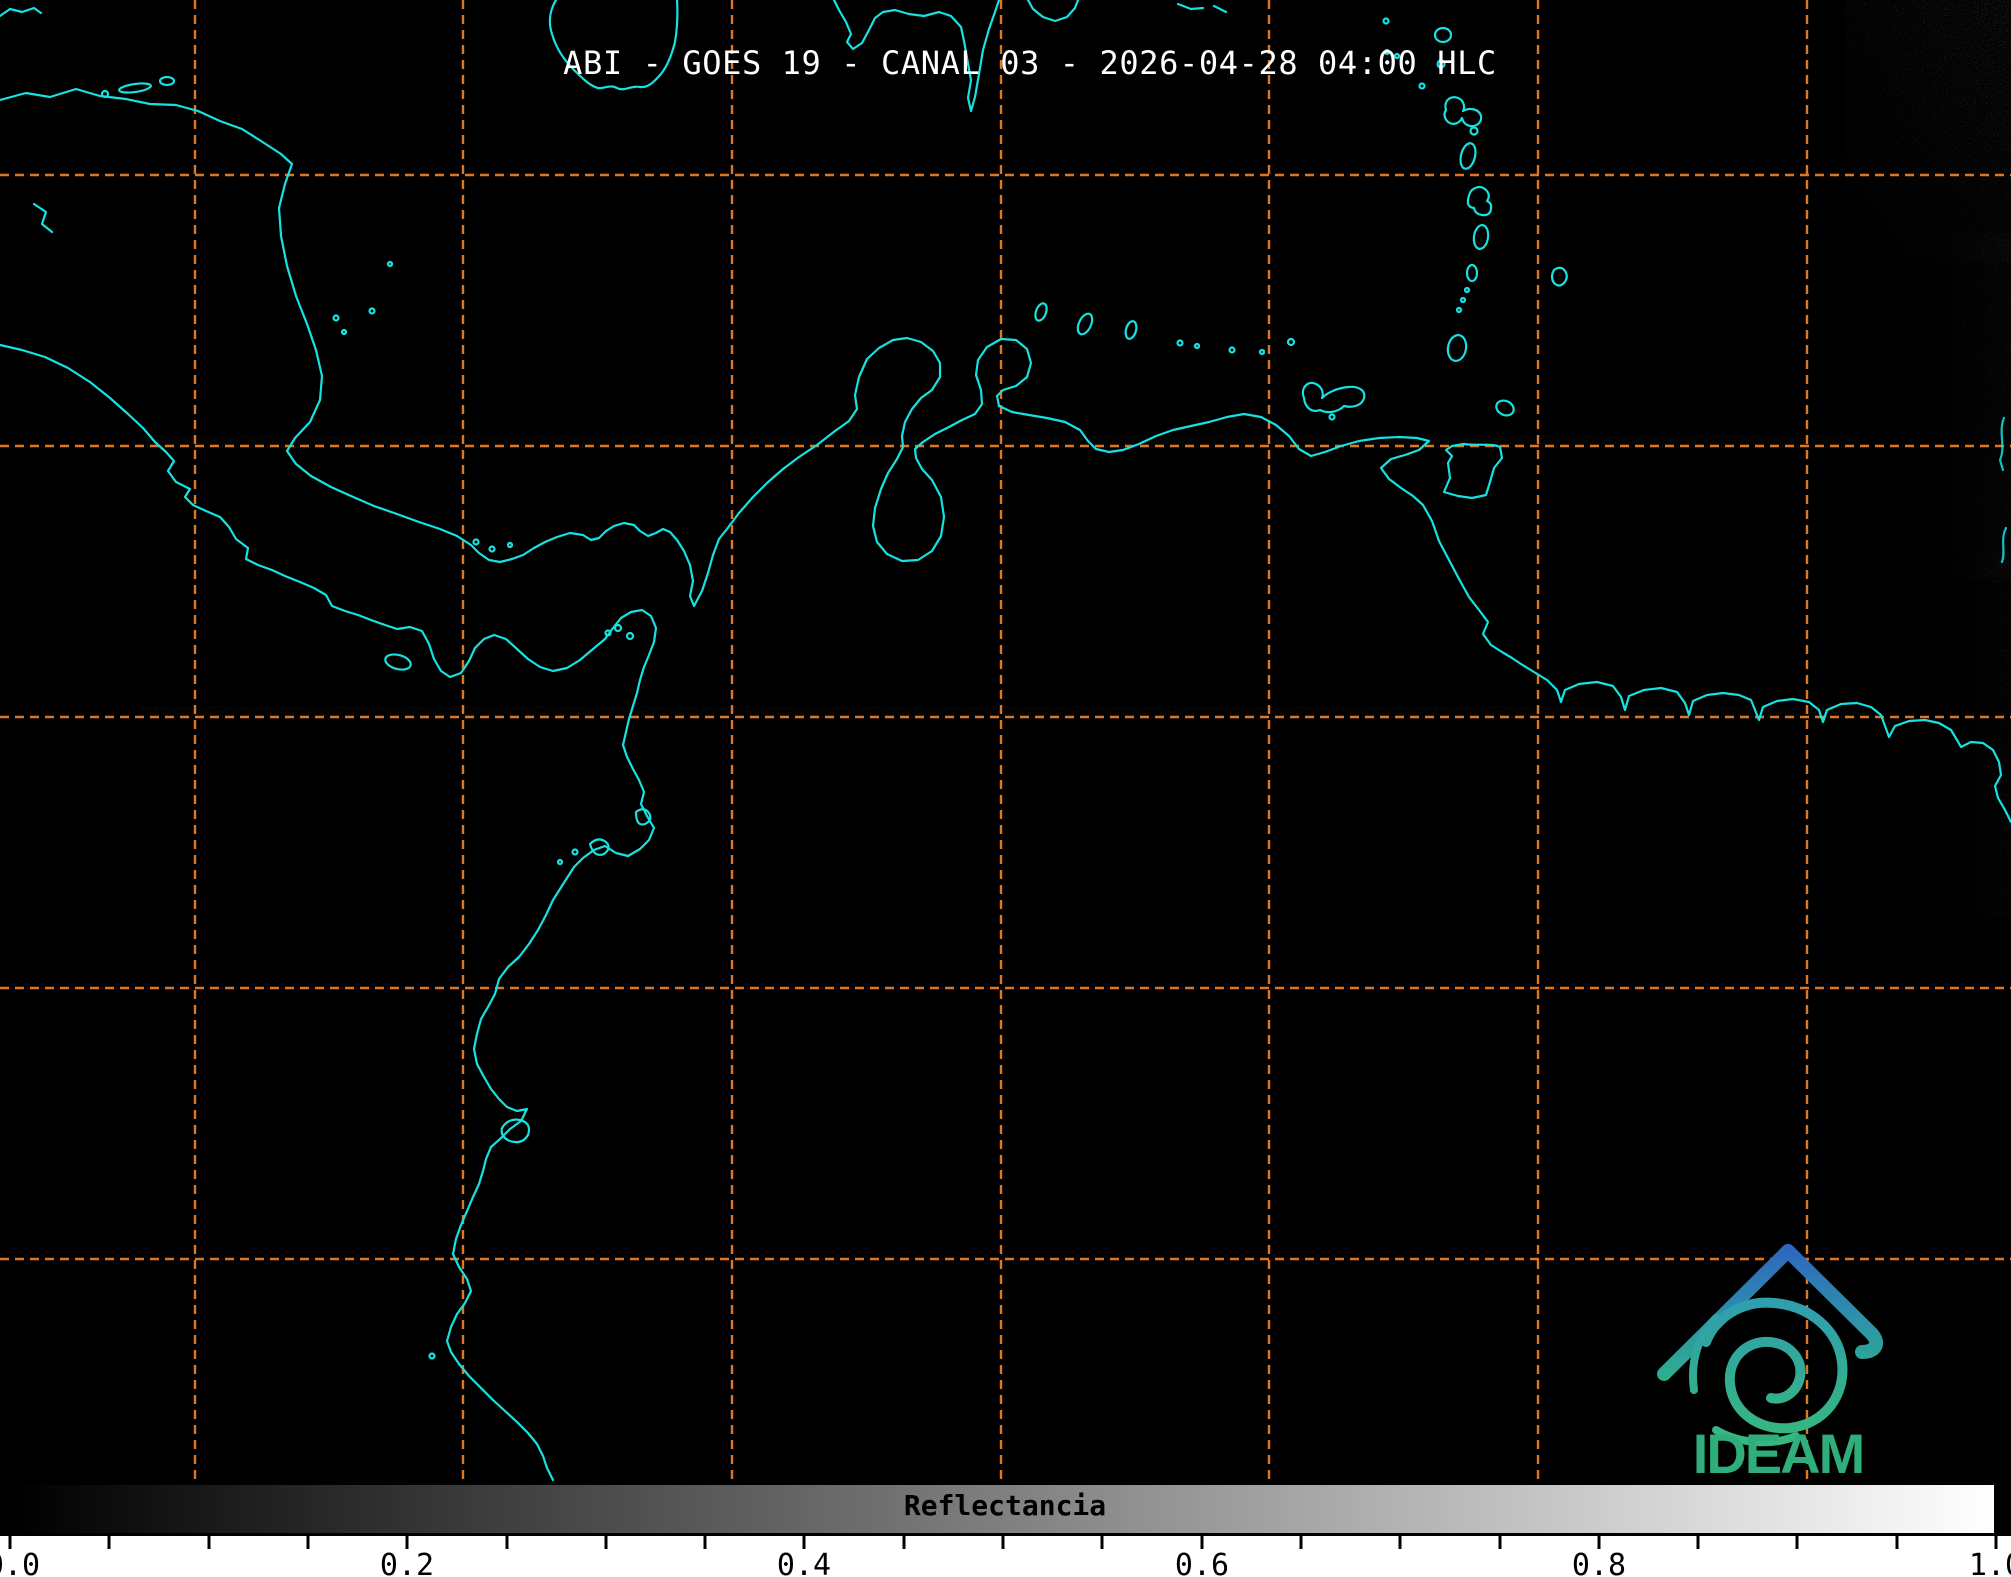  I want to click on ideam-logo, so click(1770, 1345).